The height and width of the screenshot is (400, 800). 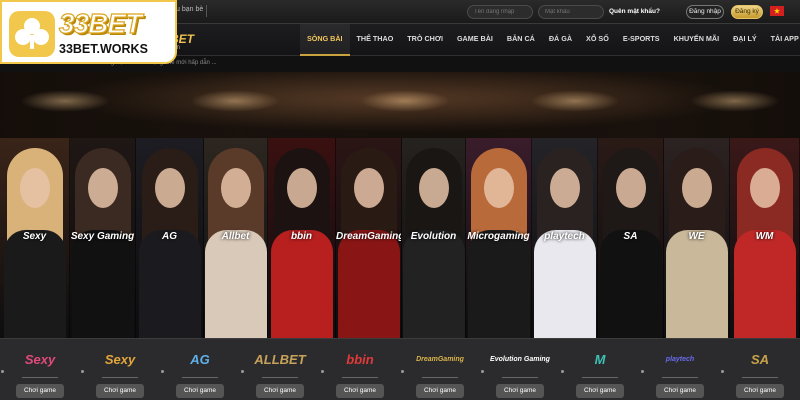 I want to click on provider-item: SA Chơi game, so click(x=760, y=369).